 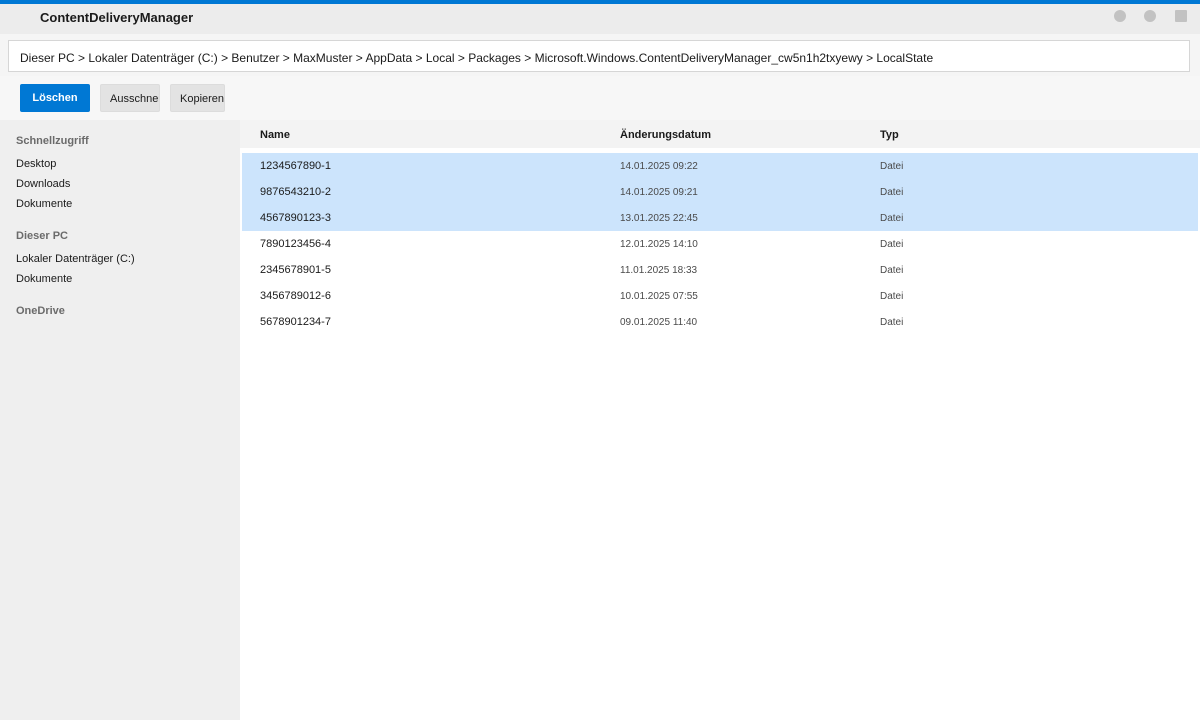 What do you see at coordinates (295, 218) in the screenshot?
I see `file-name: 4567890123-3` at bounding box center [295, 218].